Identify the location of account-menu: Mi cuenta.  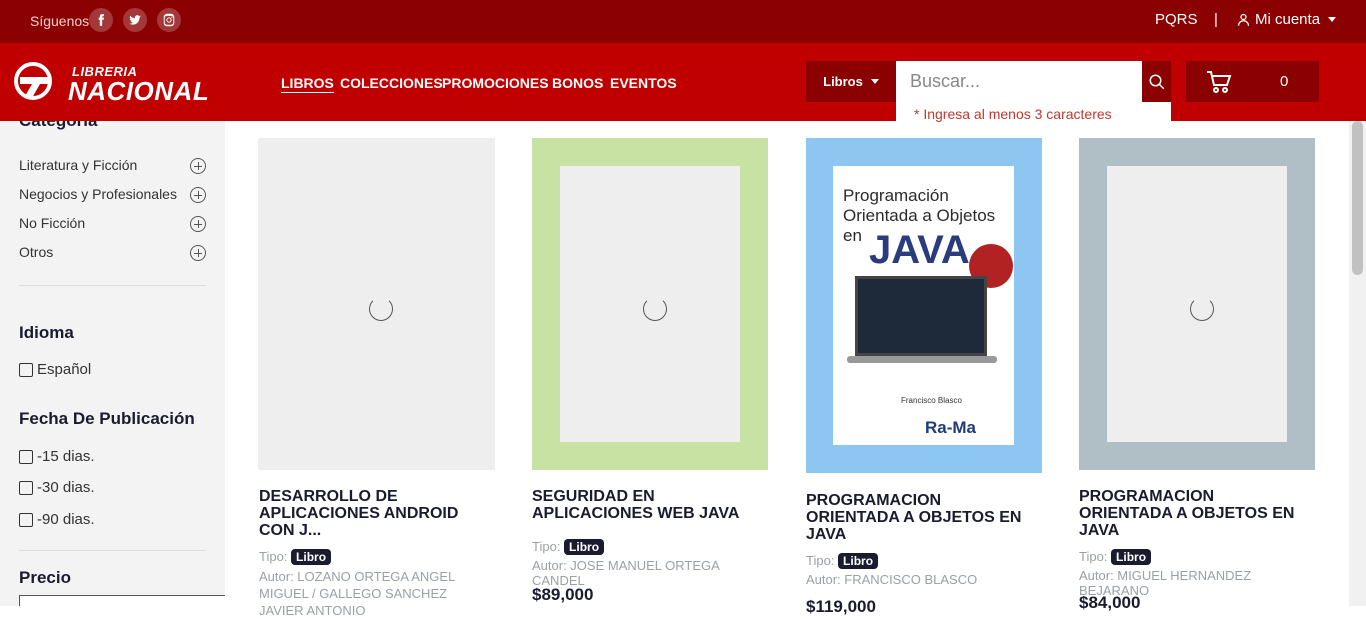
(1286, 19).